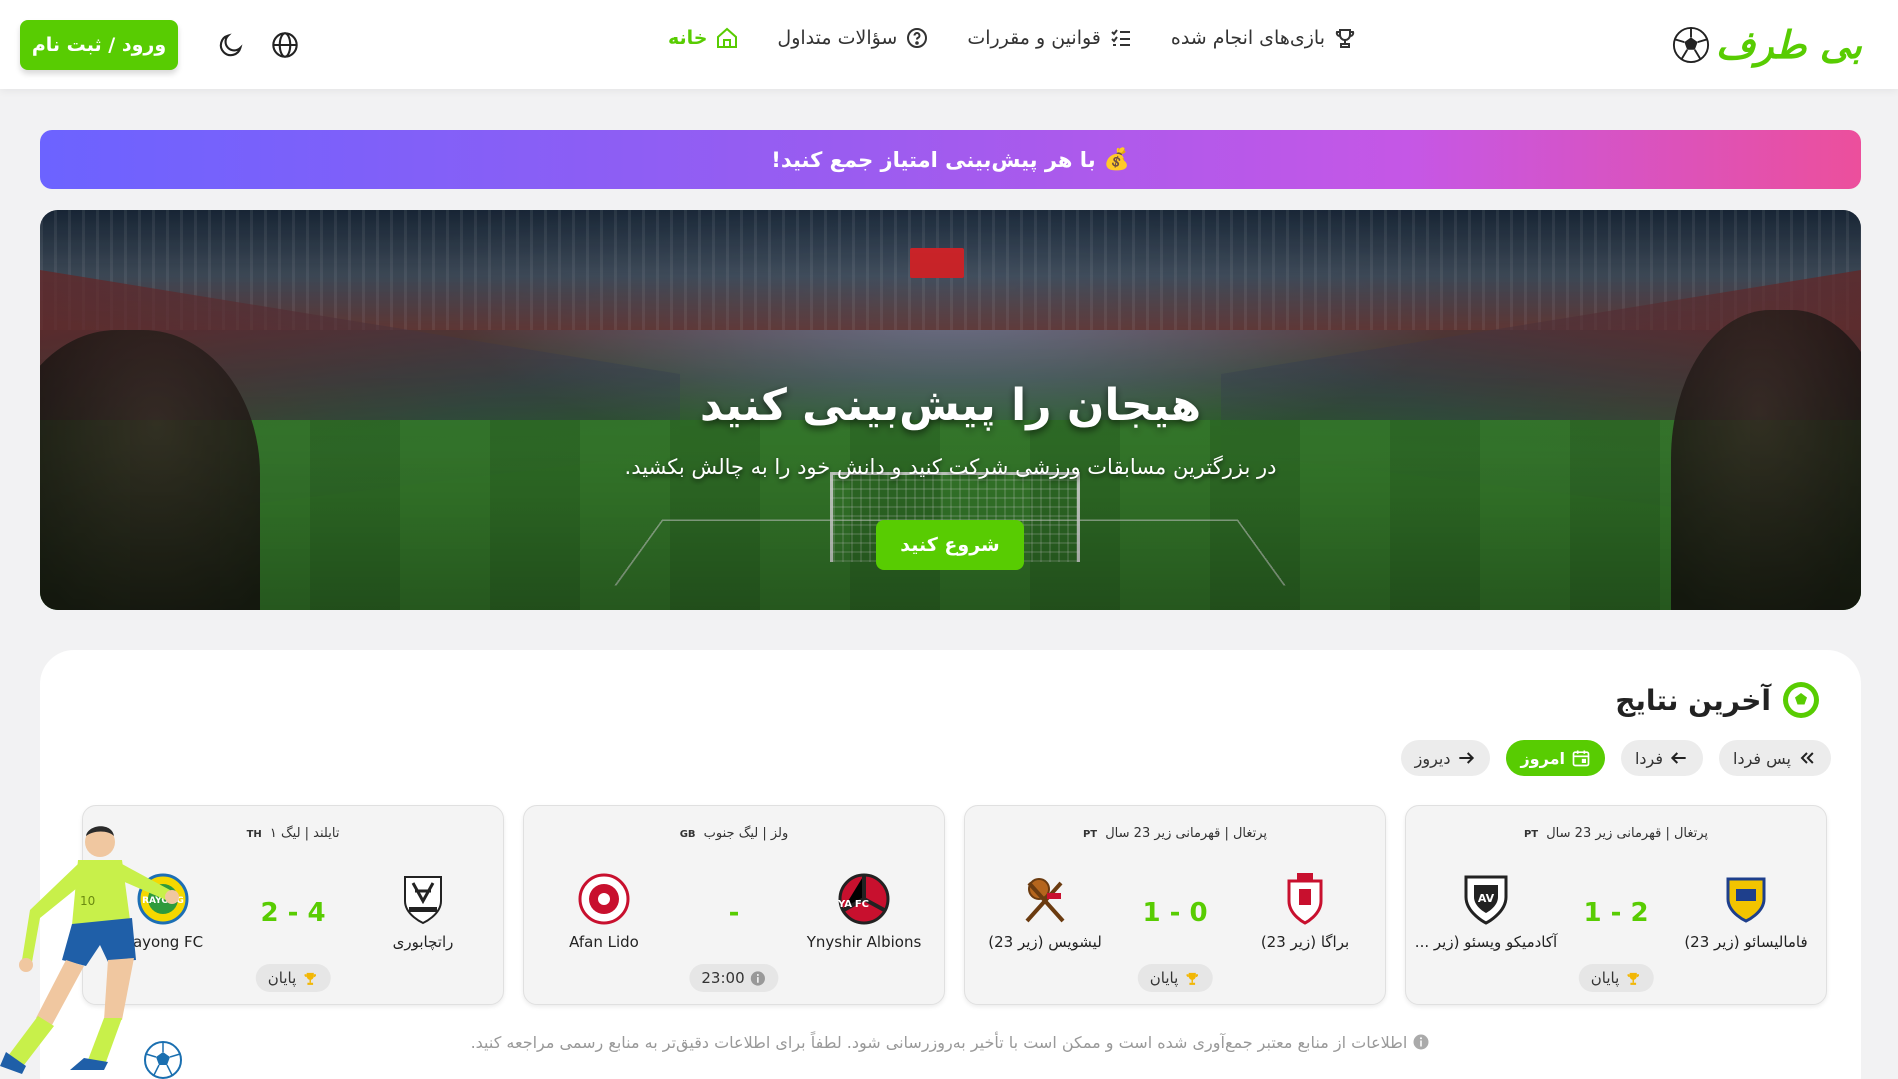  Describe the element at coordinates (231, 45) in the screenshot. I see `moon-icon` at that location.